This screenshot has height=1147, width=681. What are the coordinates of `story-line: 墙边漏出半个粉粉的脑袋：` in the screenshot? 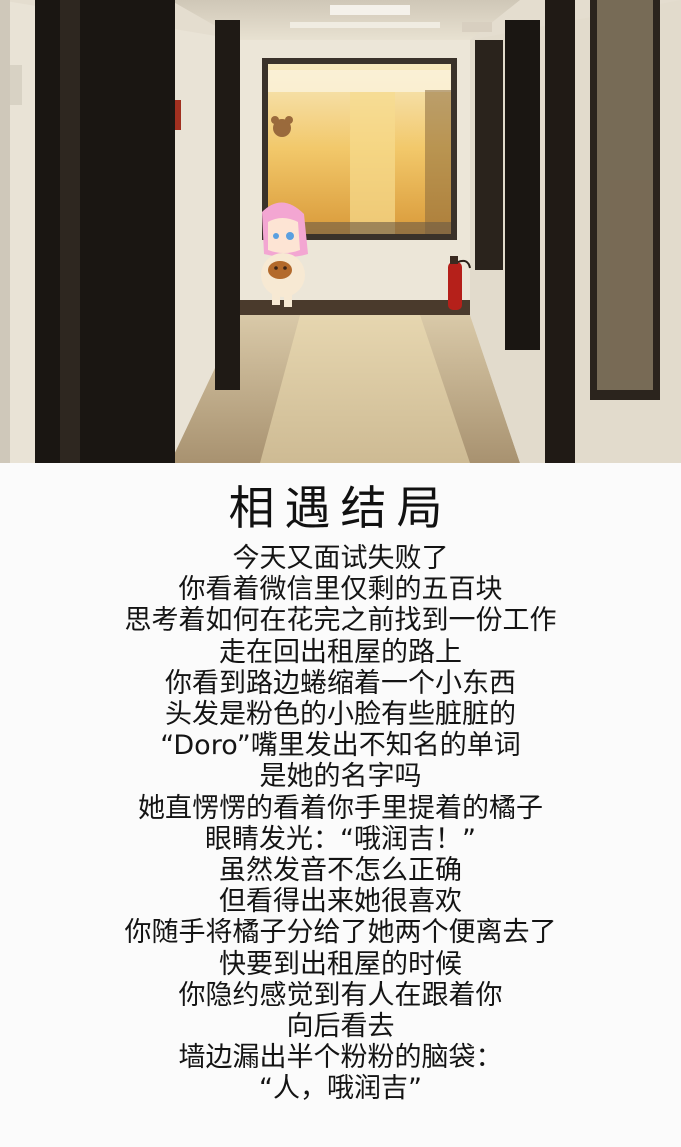 It's located at (340, 1058).